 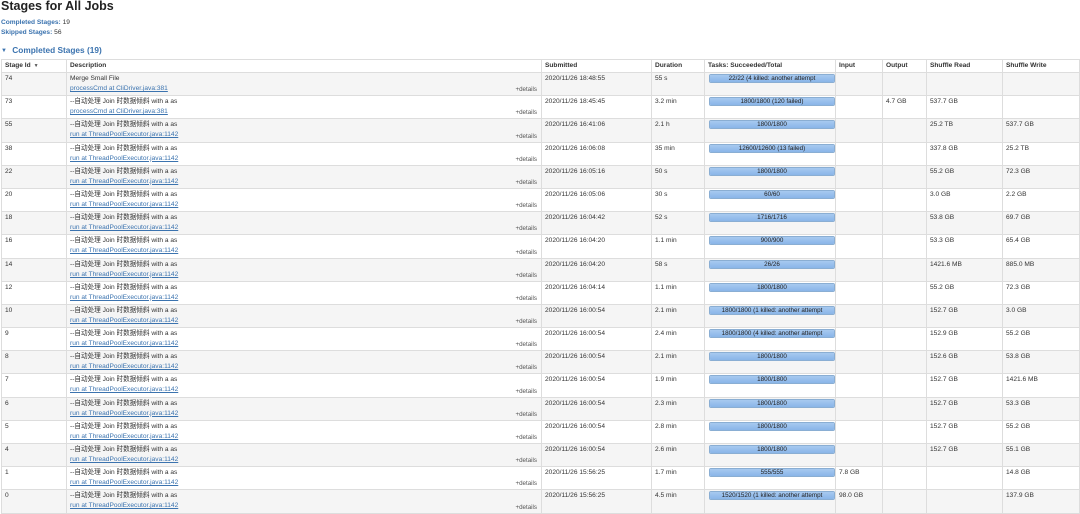 What do you see at coordinates (678, 339) in the screenshot?
I see `duration: 2.4 min` at bounding box center [678, 339].